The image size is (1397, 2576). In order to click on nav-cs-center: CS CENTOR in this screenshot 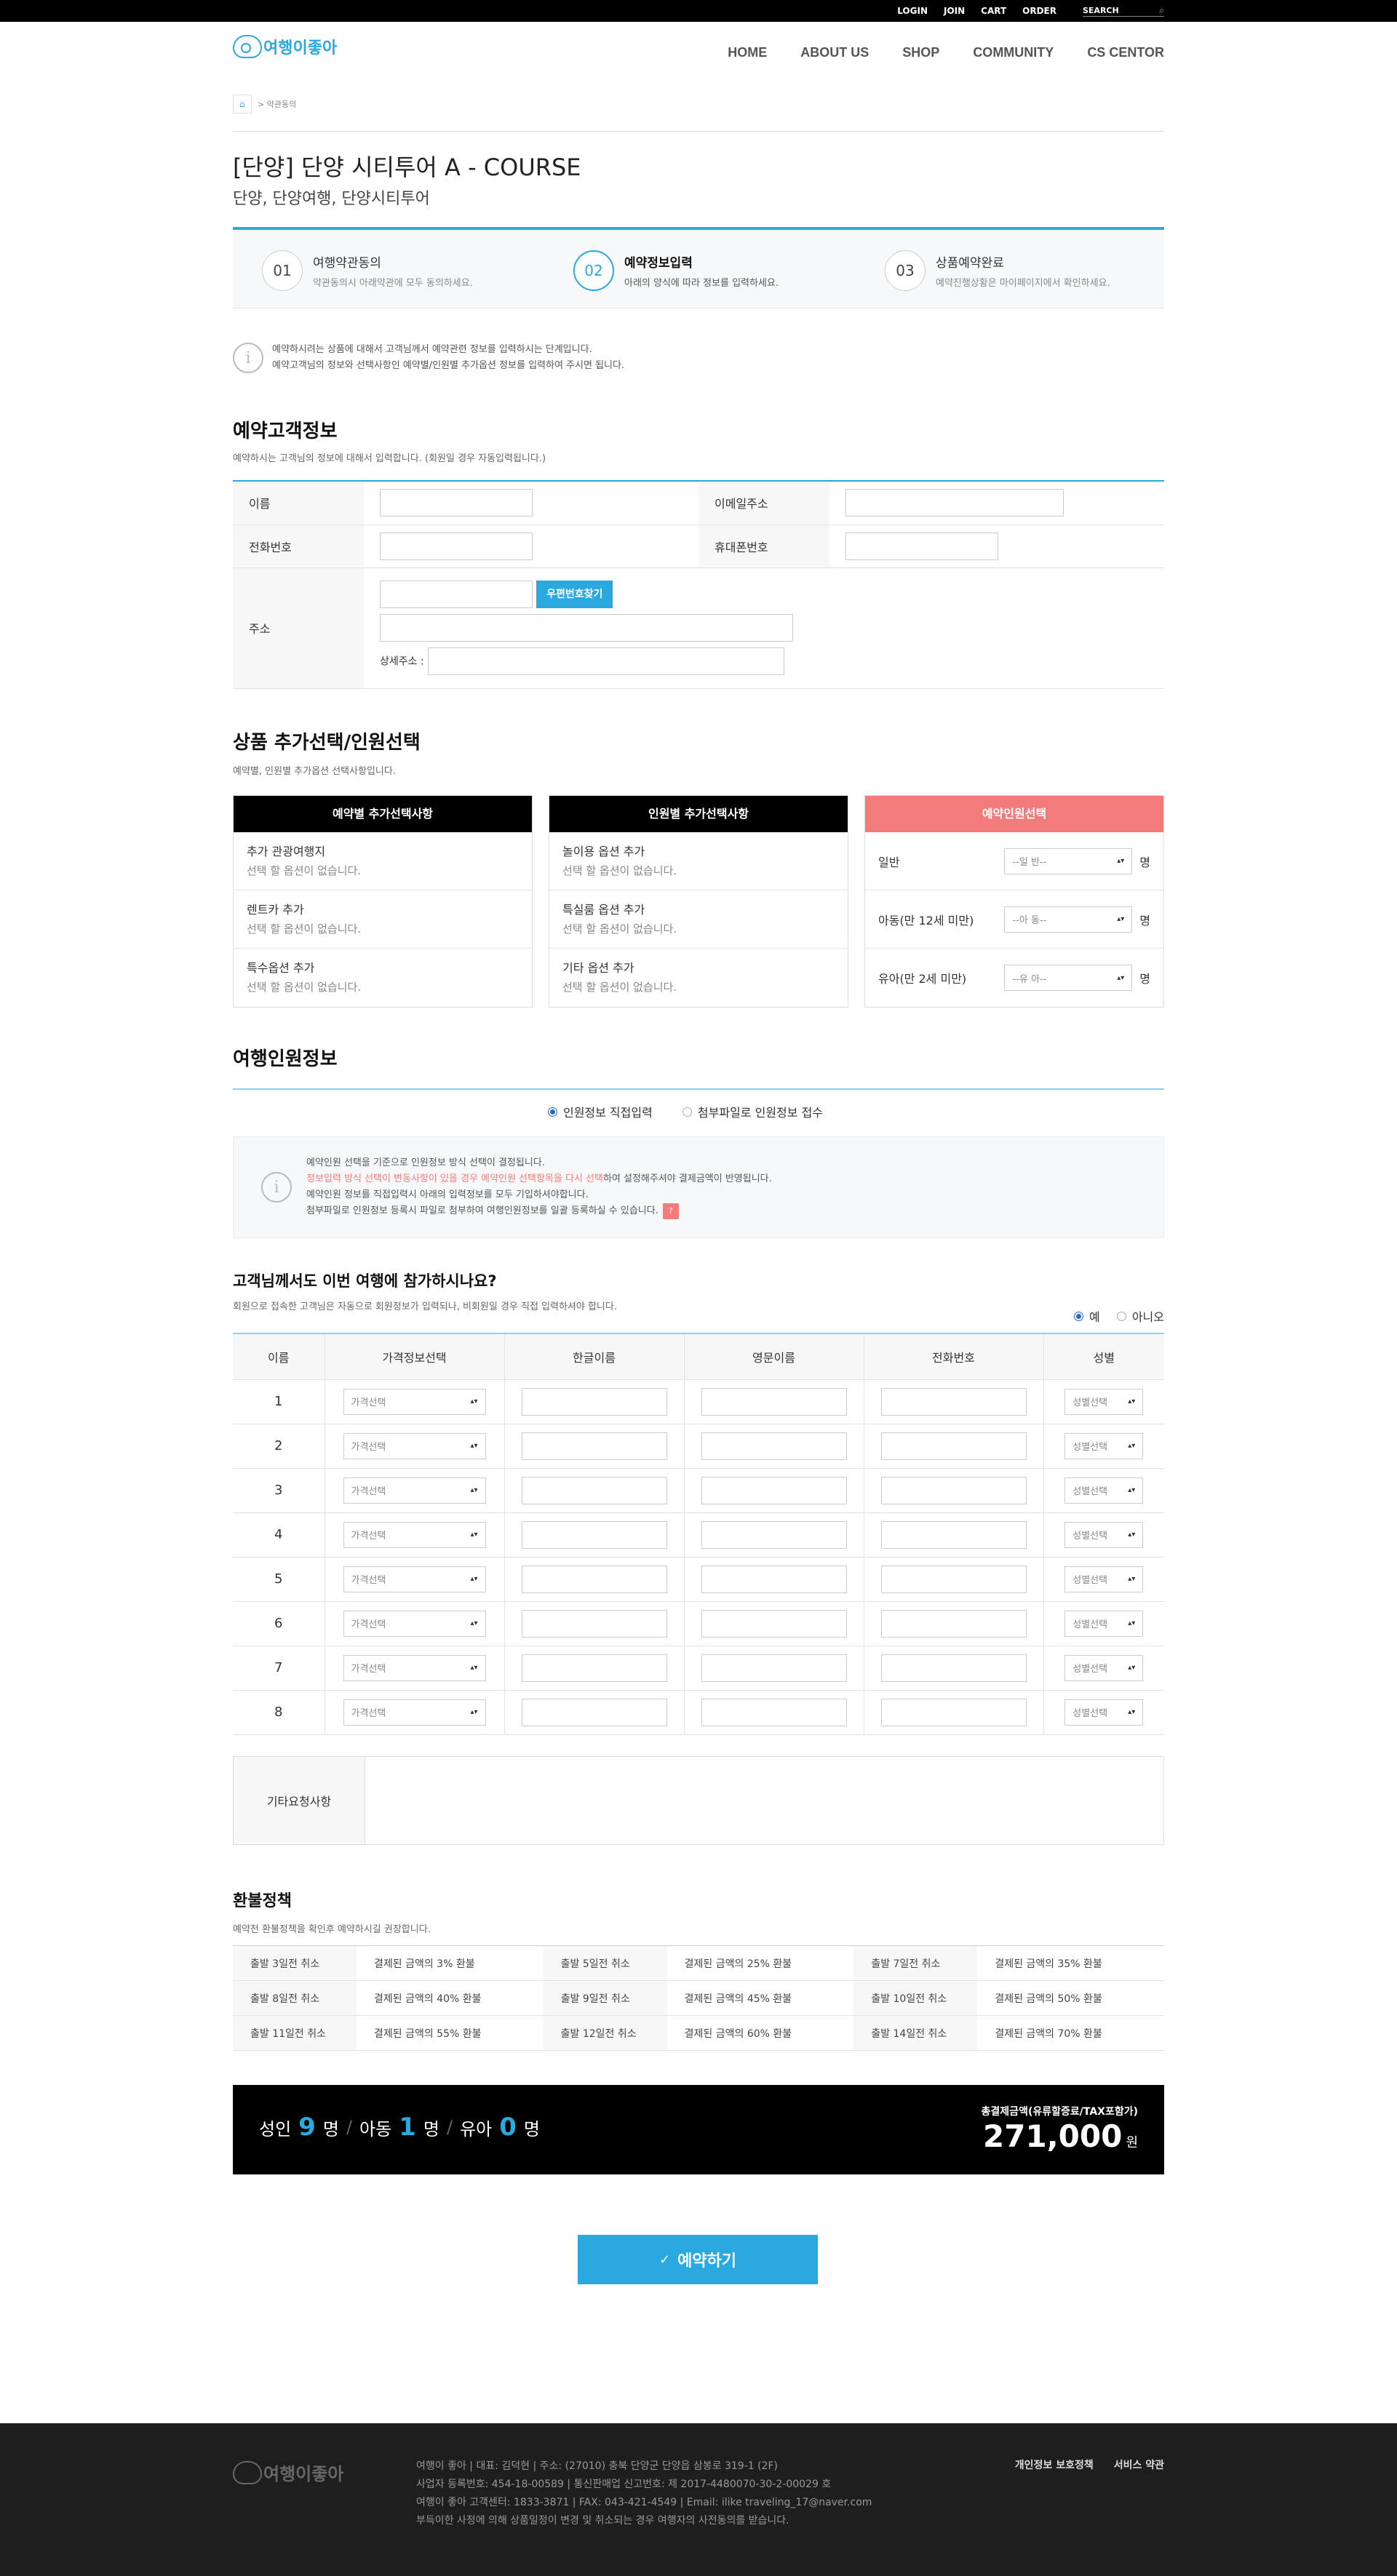, I will do `click(1126, 52)`.